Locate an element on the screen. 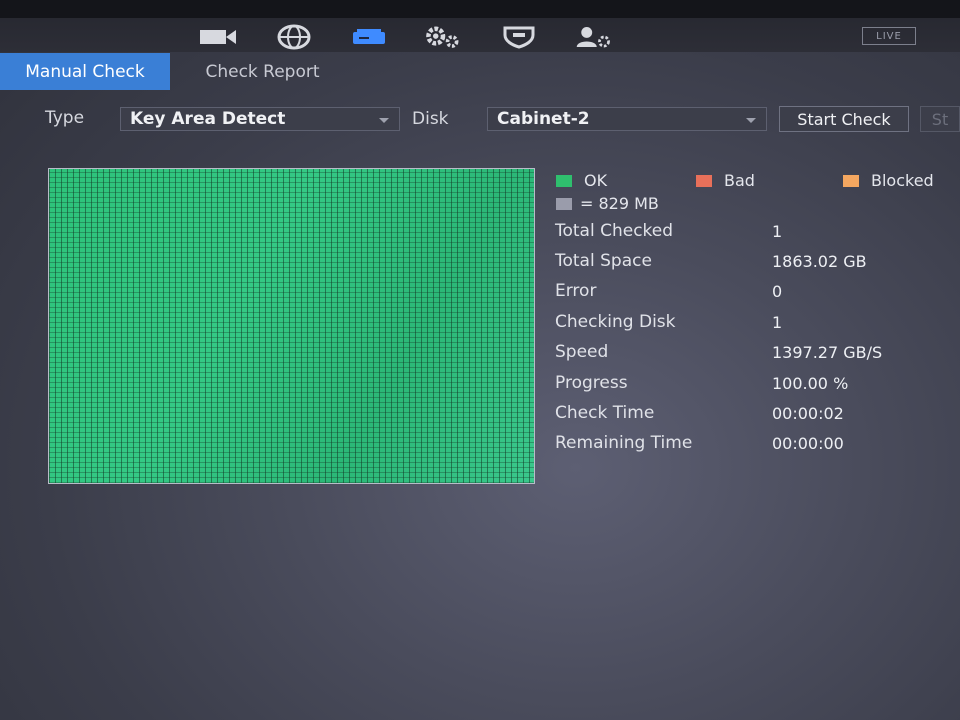 The height and width of the screenshot is (720, 960). stat-value-checking-disk: 1 is located at coordinates (777, 322).